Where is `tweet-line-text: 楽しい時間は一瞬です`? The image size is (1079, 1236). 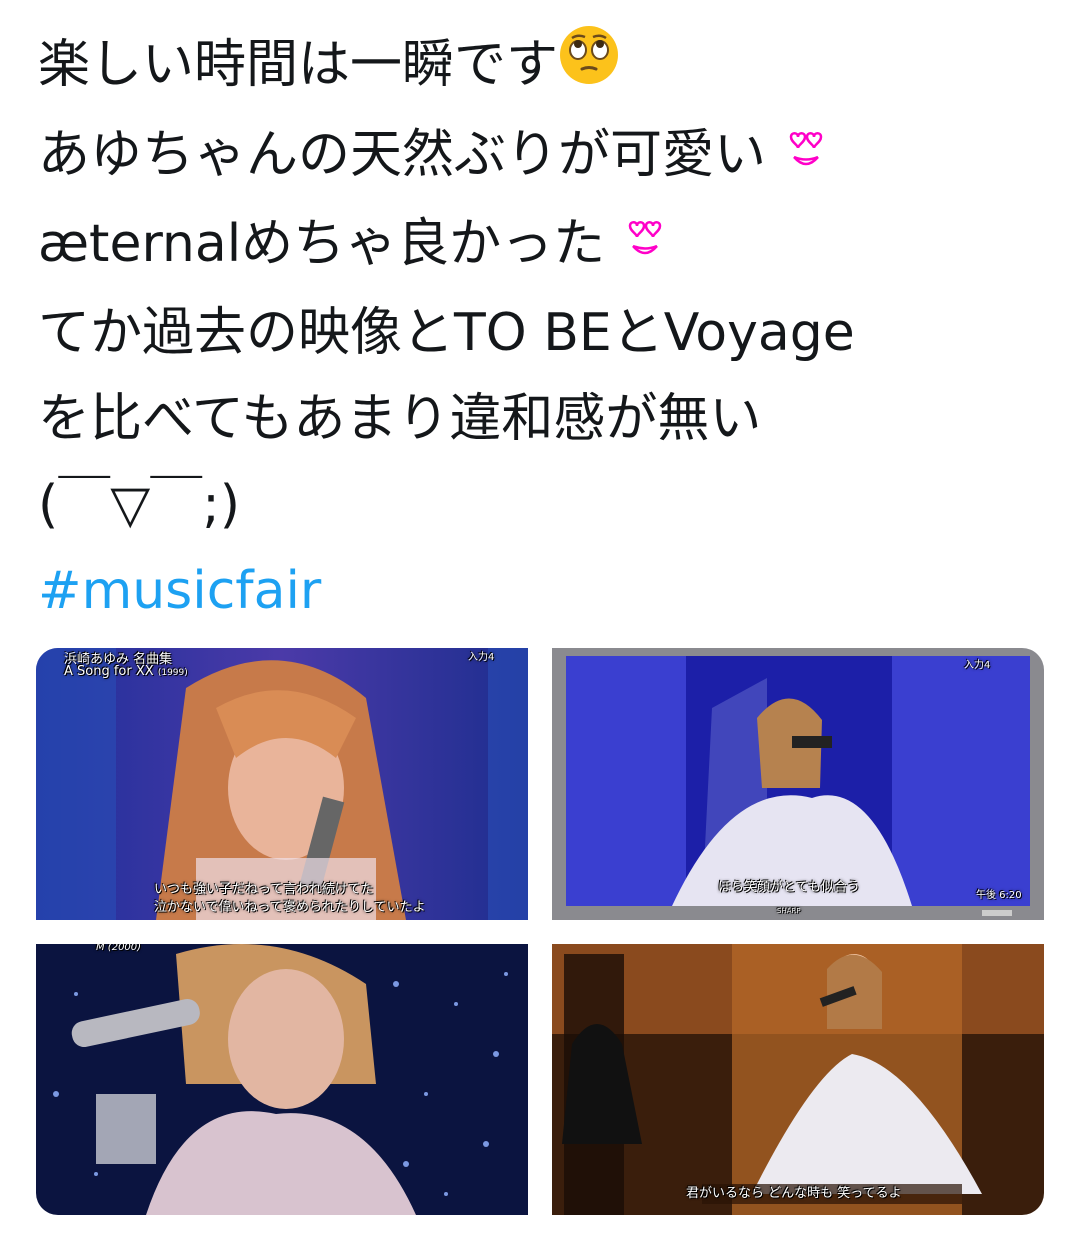
tweet-line-text: 楽しい時間は一瞬です is located at coordinates (298, 65).